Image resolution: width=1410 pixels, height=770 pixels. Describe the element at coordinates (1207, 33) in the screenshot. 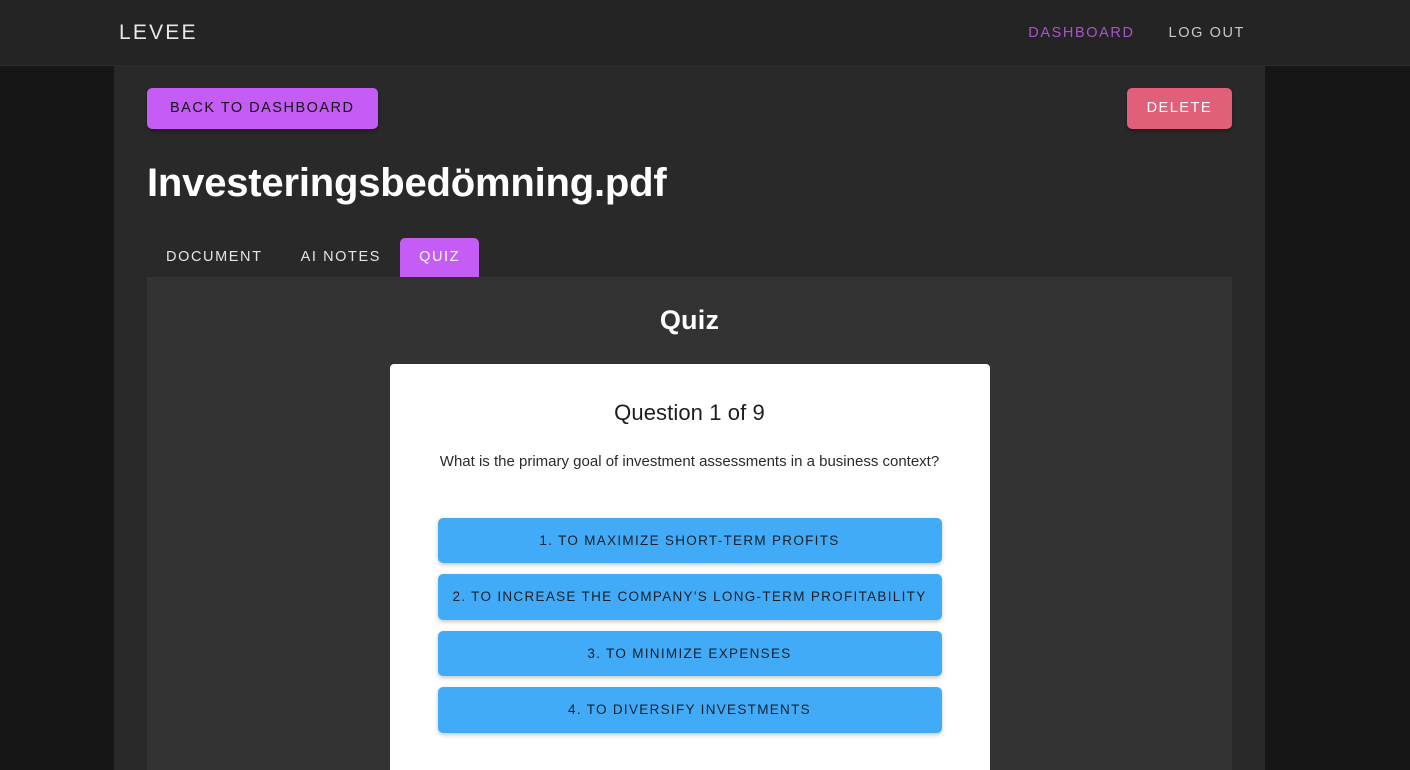

I see `nav-link-log-out: LOG OUT` at that location.